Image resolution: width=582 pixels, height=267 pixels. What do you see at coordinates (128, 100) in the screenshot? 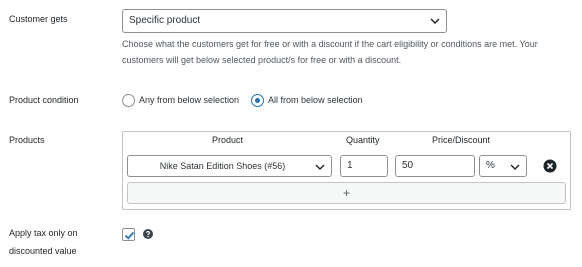
I see `radio-any-from-selection` at bounding box center [128, 100].